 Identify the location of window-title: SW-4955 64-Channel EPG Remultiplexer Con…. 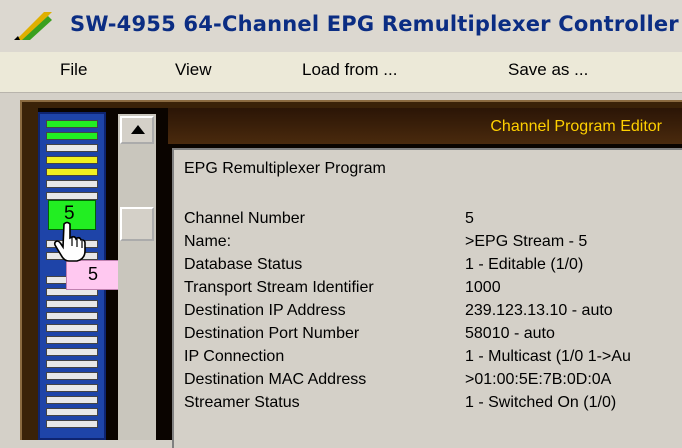
(374, 24).